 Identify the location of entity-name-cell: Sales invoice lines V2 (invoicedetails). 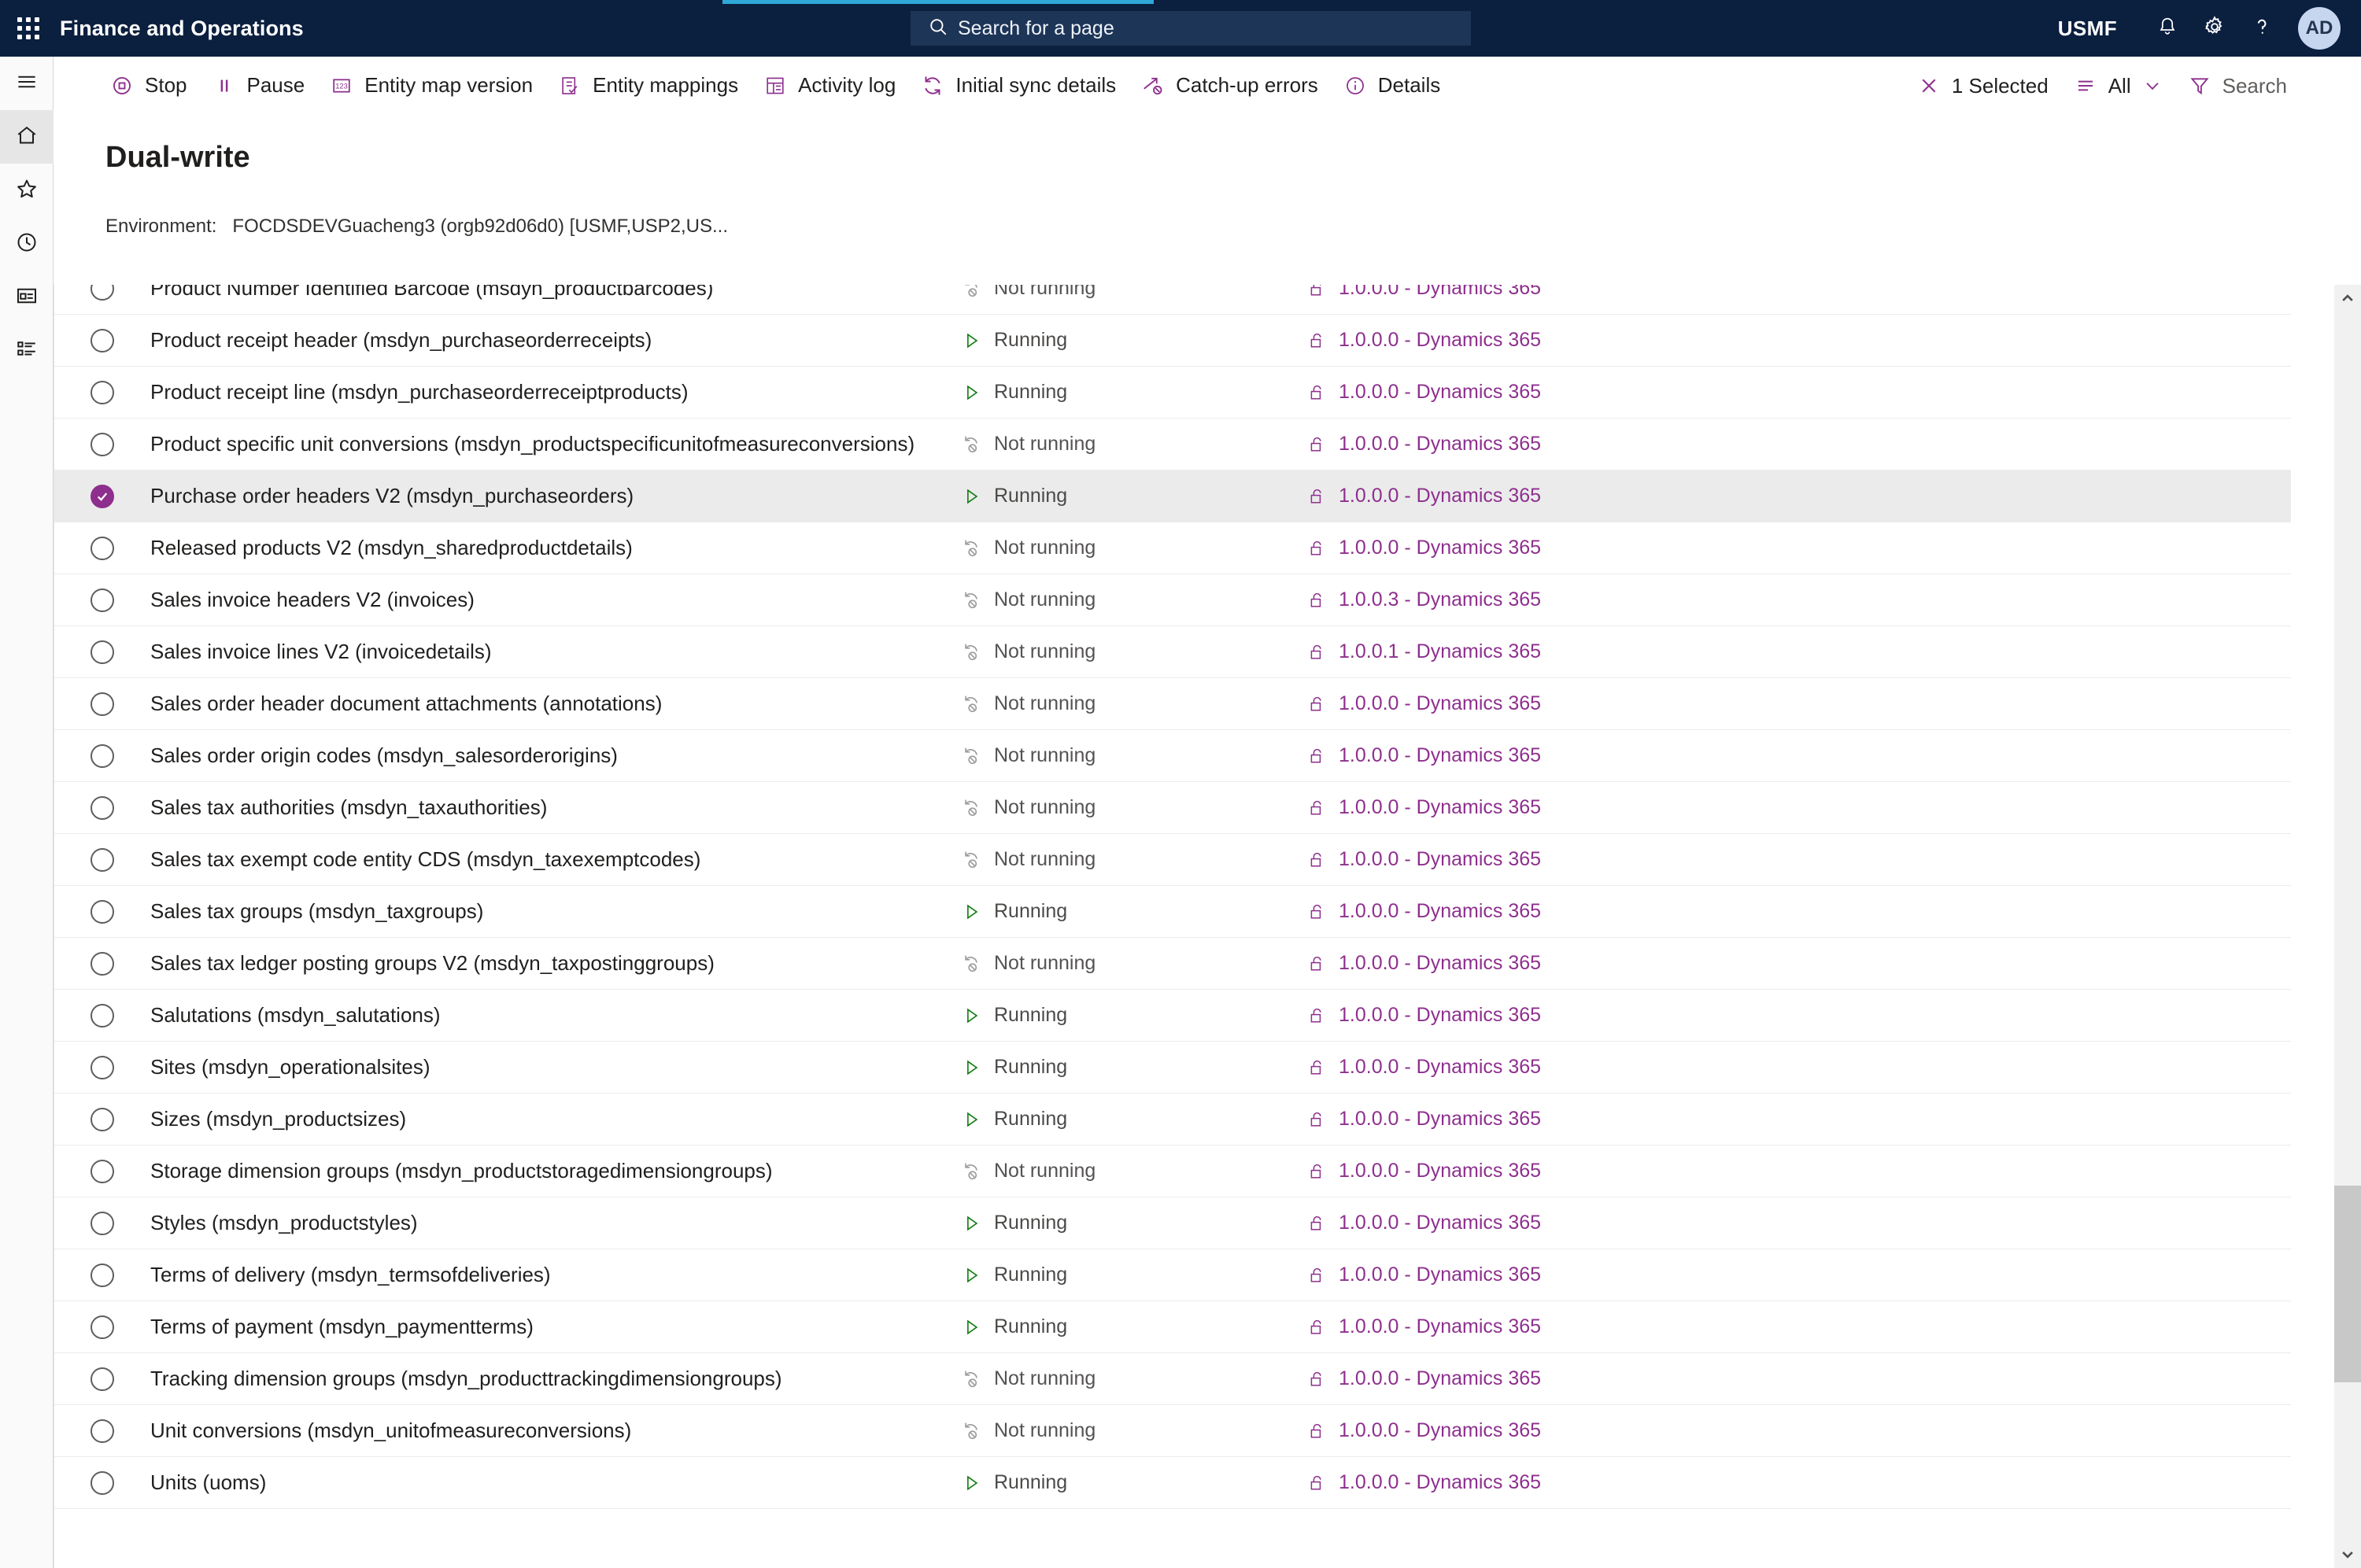
(555, 652).